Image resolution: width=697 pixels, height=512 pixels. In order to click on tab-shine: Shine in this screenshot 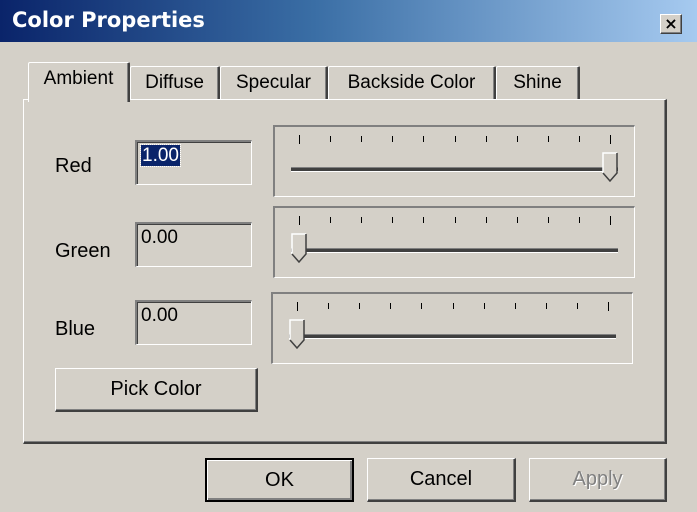, I will do `click(538, 83)`.